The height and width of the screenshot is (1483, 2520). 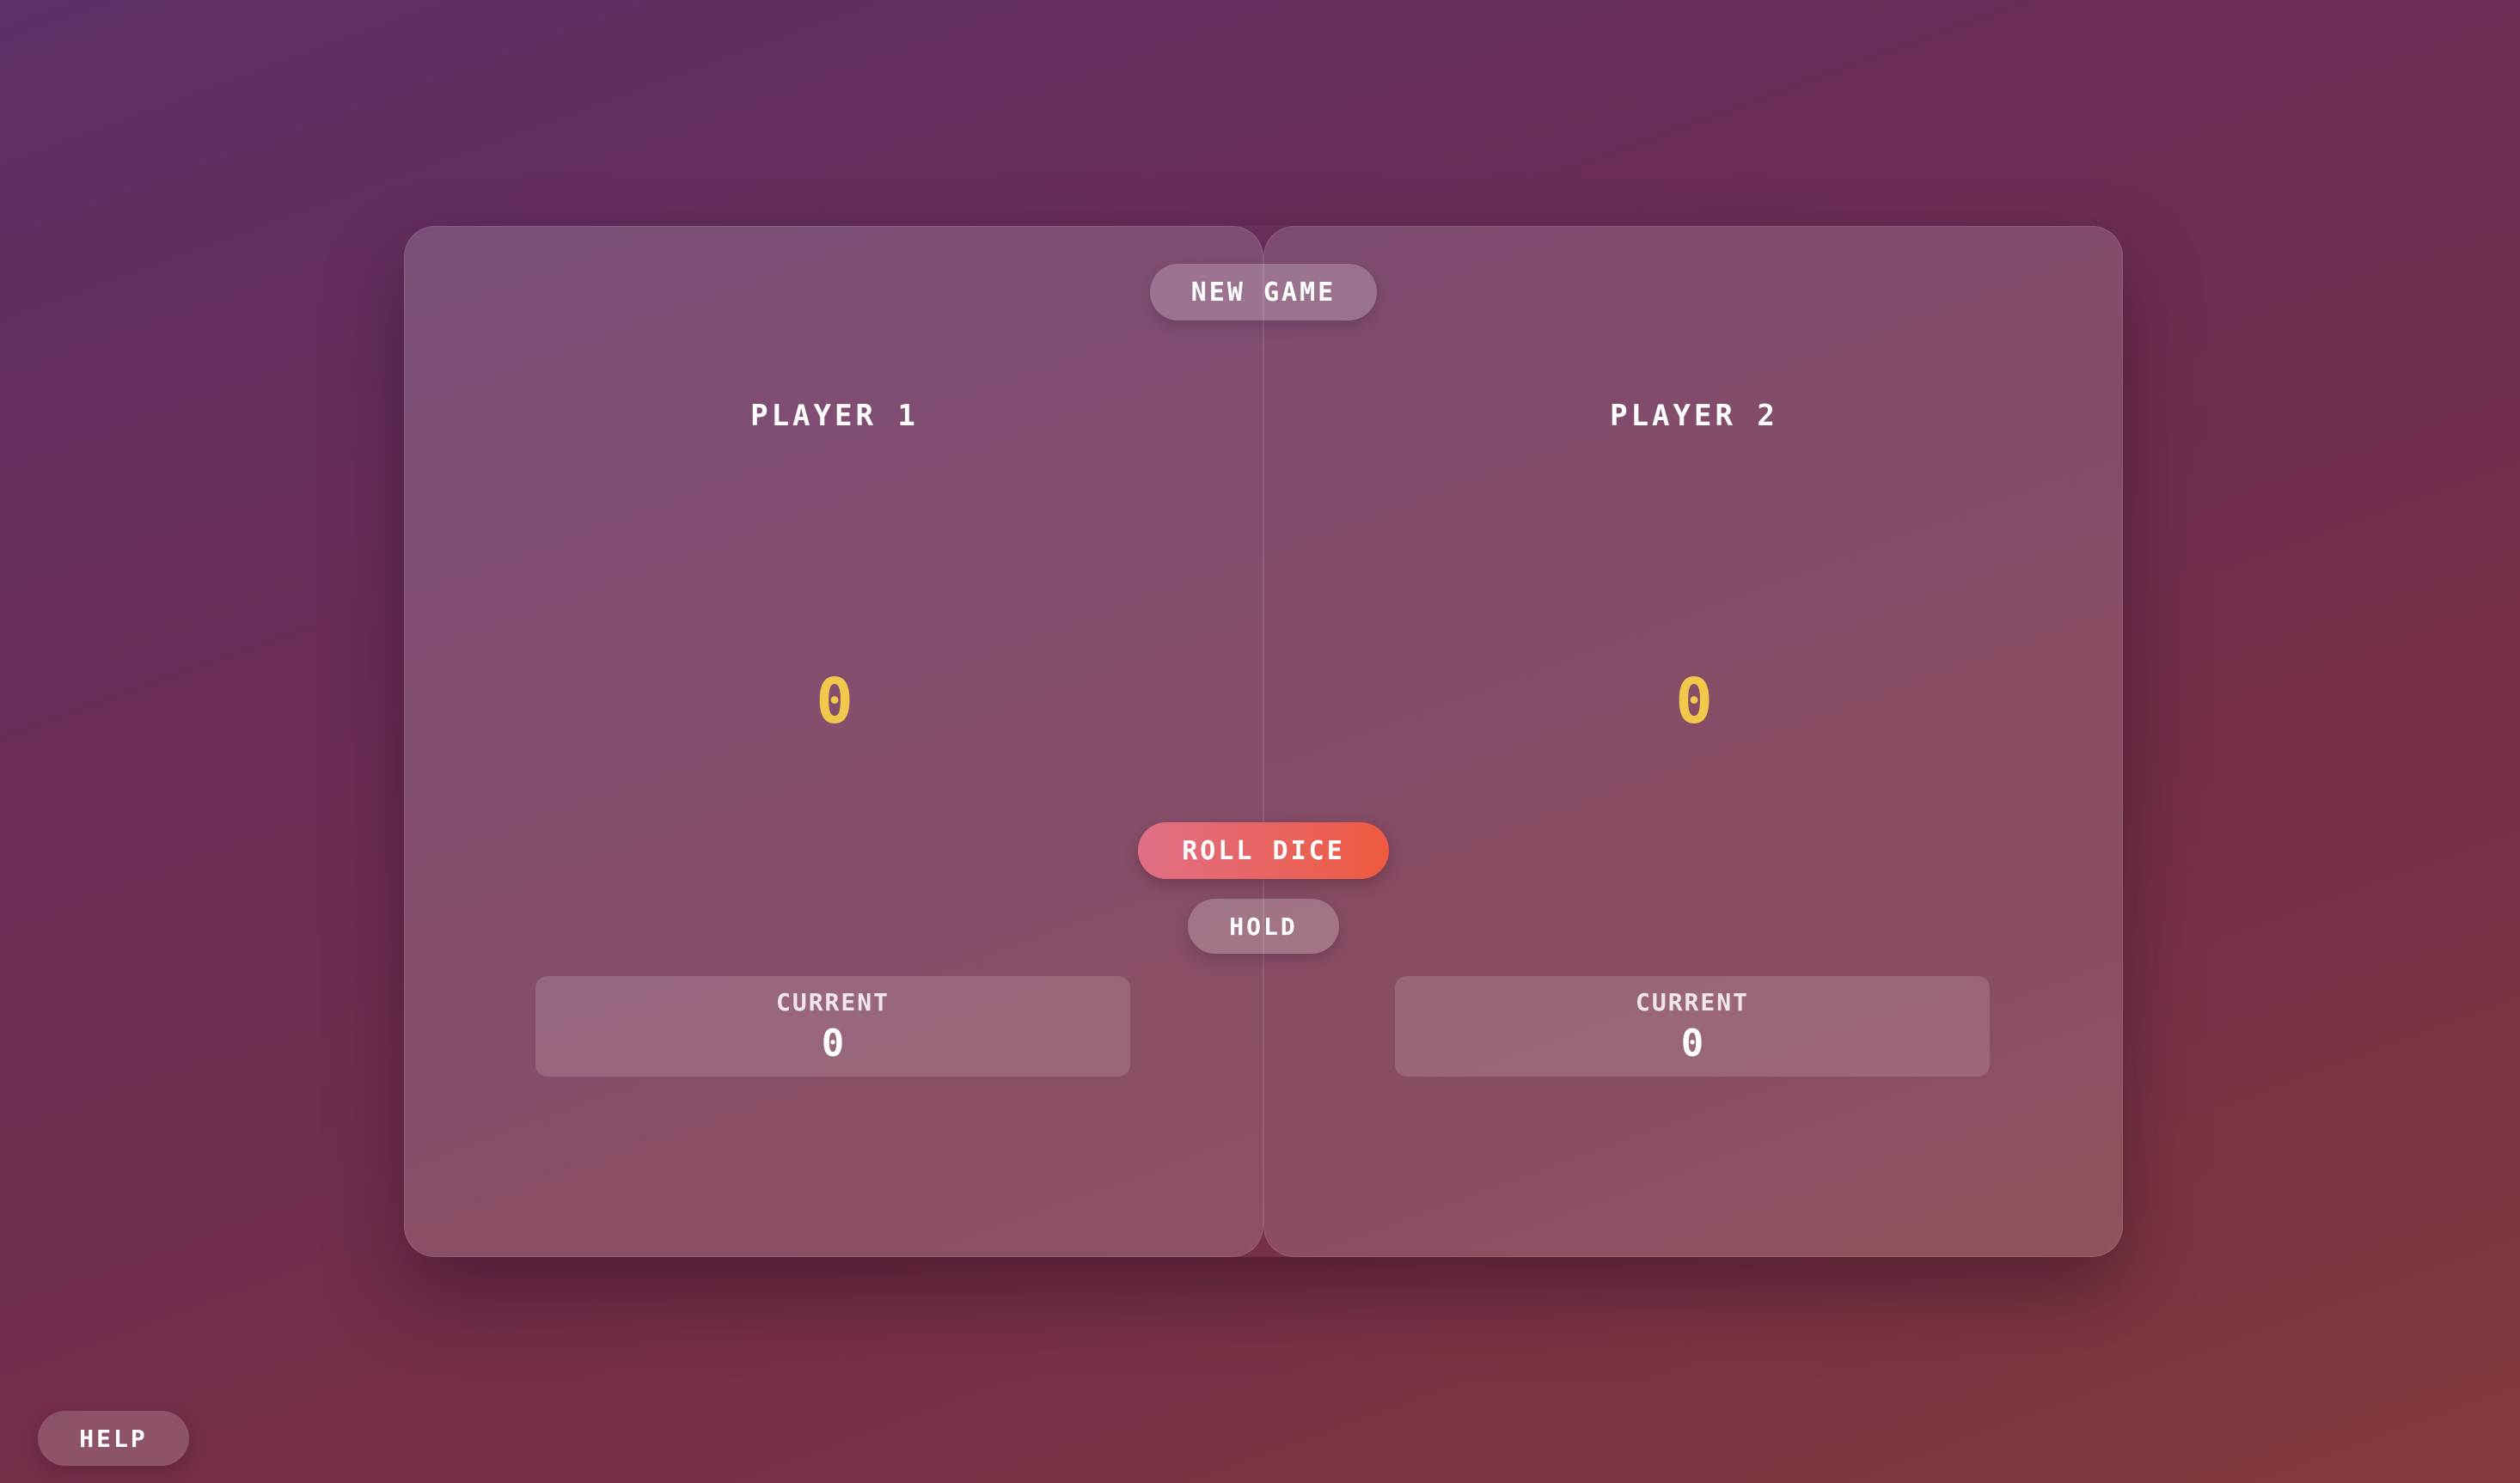 I want to click on roll-dice-button: ROLL DICE, so click(x=1263, y=850).